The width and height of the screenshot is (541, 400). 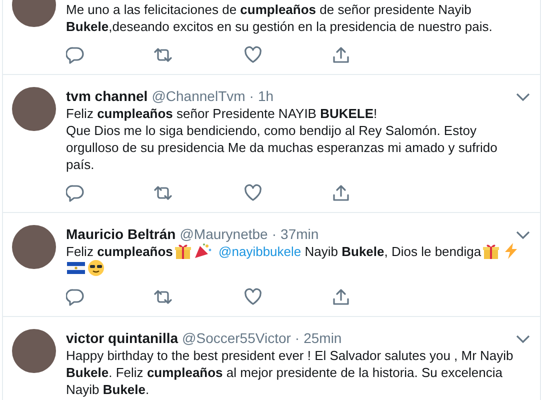 What do you see at coordinates (290, 372) in the screenshot?
I see `tweet-text: Happy birthday to the best president ever ! El Salvador salutes you , Mr Nayib Bukele. Feliz cumpleaños al mejor presidente de la historia. Su excelencia Nayib Bukele.` at bounding box center [290, 372].